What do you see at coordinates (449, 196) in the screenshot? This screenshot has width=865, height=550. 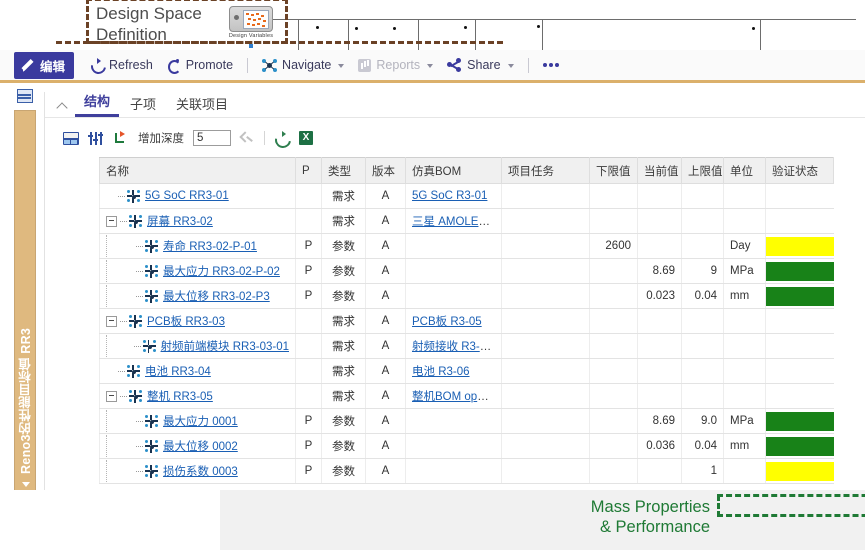 I see `sim-bom-link: 5G SoC R3-01` at bounding box center [449, 196].